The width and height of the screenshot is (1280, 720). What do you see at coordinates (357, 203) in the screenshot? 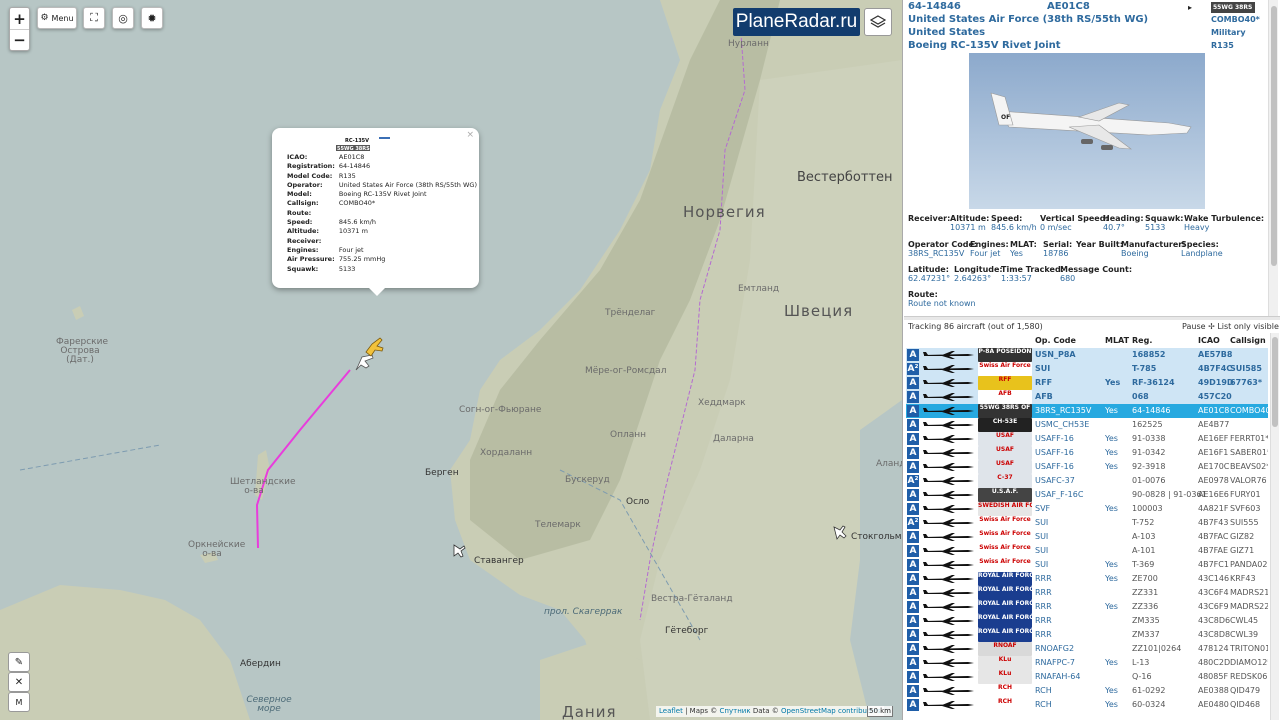
I see `popup-field-value: COMBO40*` at bounding box center [357, 203].